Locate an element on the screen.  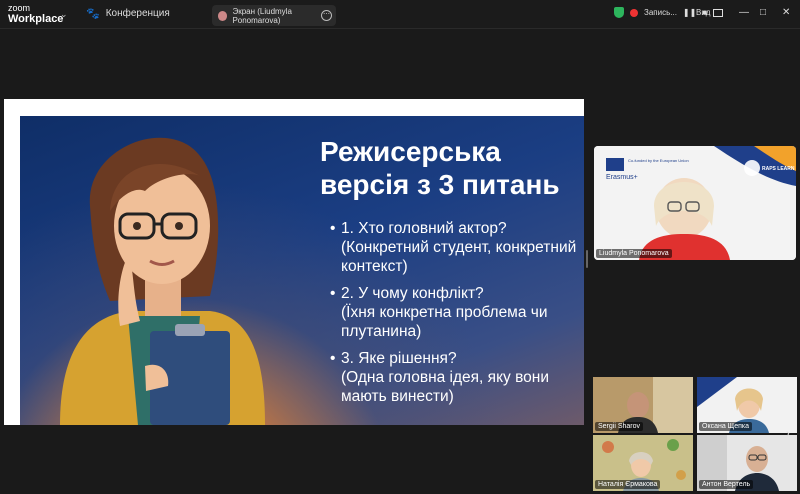
participant-name: Оксана Щепка is located at coordinates (726, 426).